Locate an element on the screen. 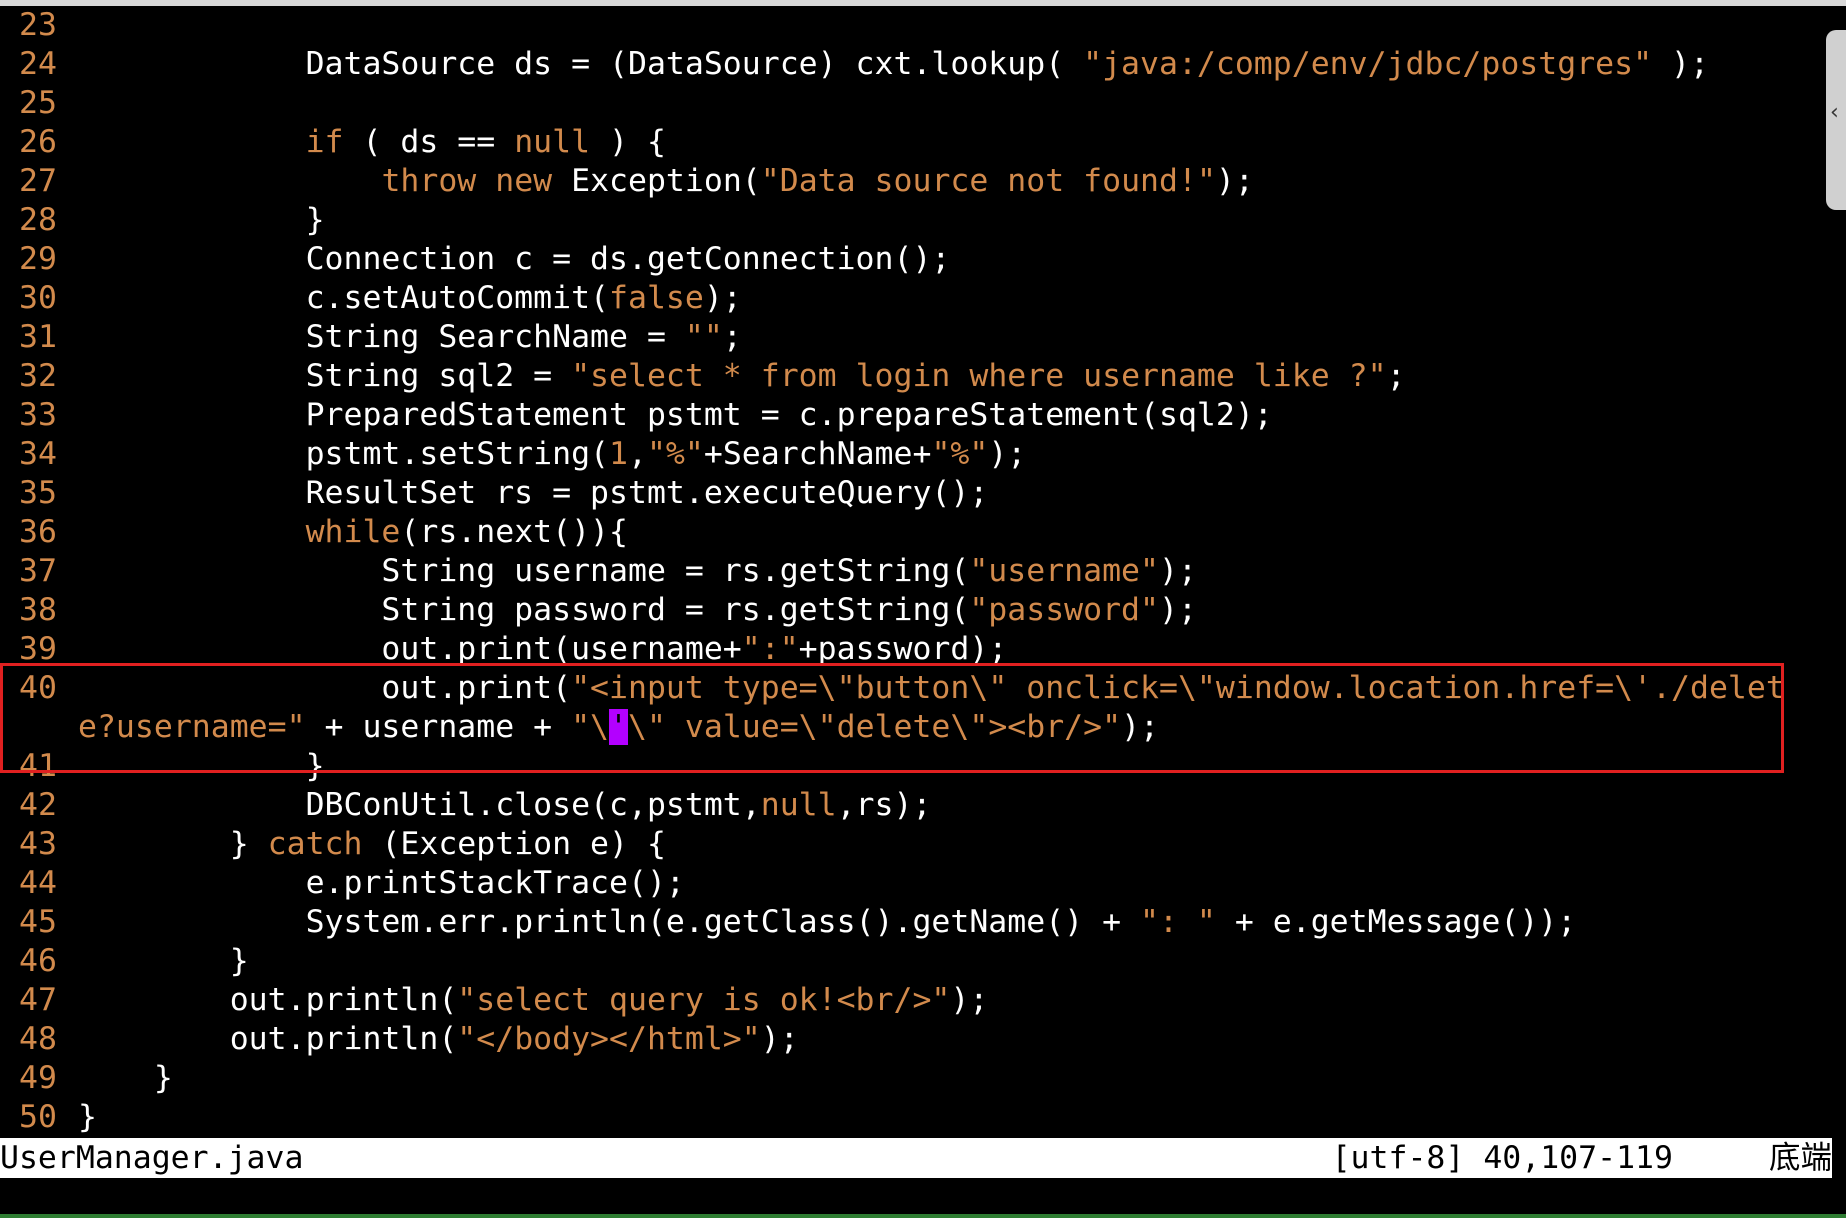 This screenshot has height=1218, width=1846. line-code: DBConUtil.close(c,pstmt,null,rs); is located at coordinates (505, 805).